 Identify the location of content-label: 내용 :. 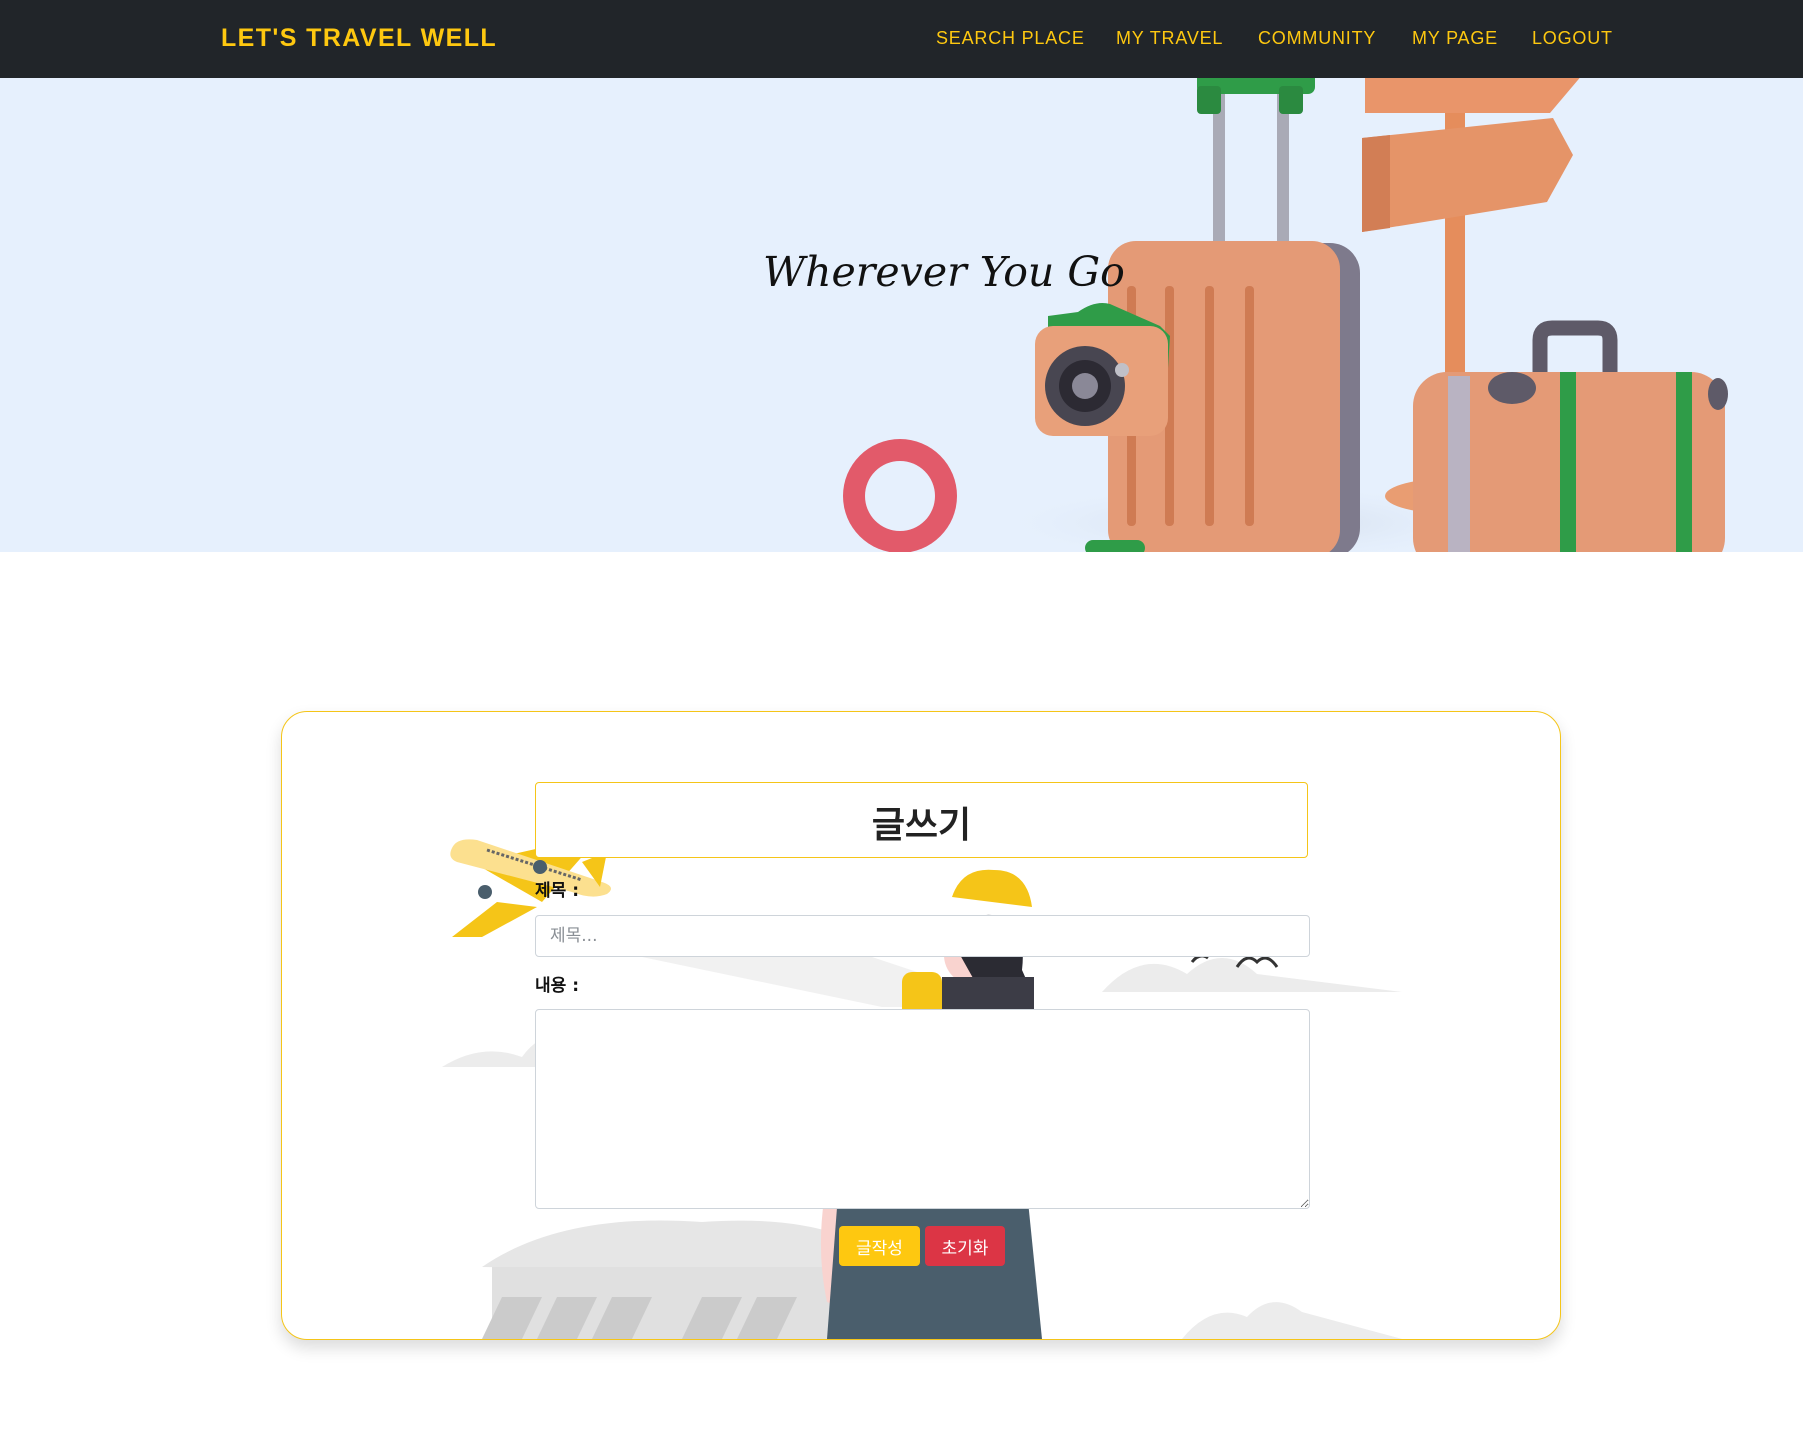
(557, 986).